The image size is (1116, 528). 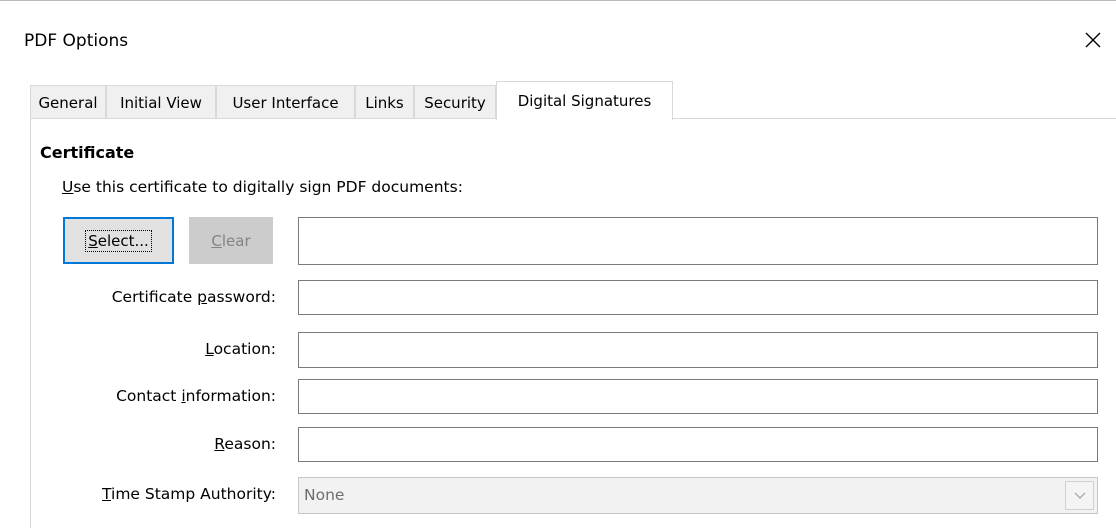 I want to click on clear-certificate-button: Clear, so click(x=231, y=240).